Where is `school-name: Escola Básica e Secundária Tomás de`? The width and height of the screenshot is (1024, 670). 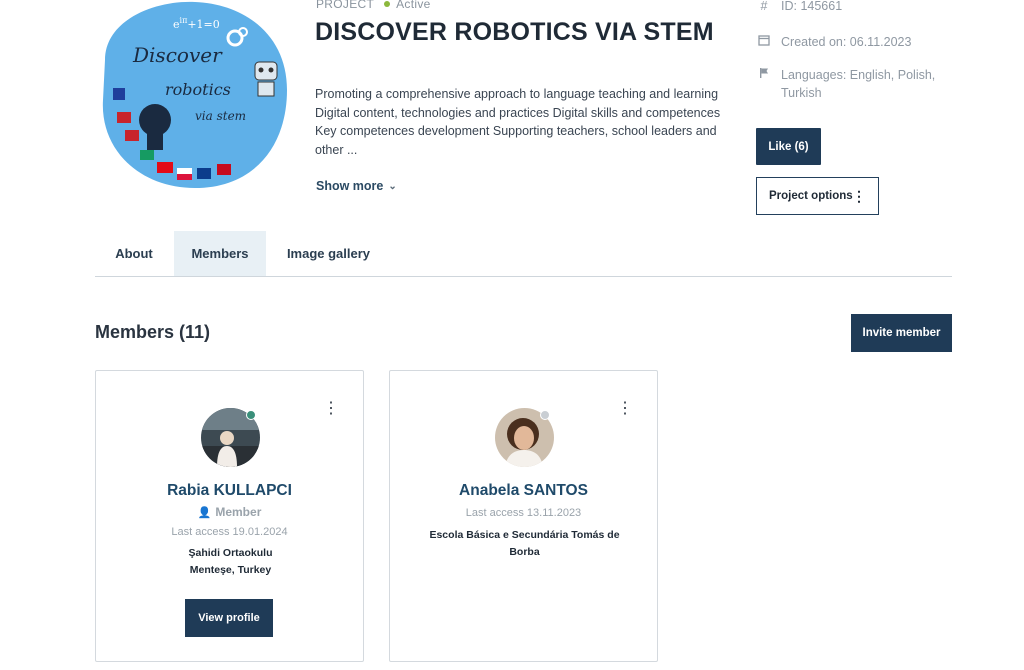
school-name: Escola Básica e Secundária Tomás de is located at coordinates (524, 535).